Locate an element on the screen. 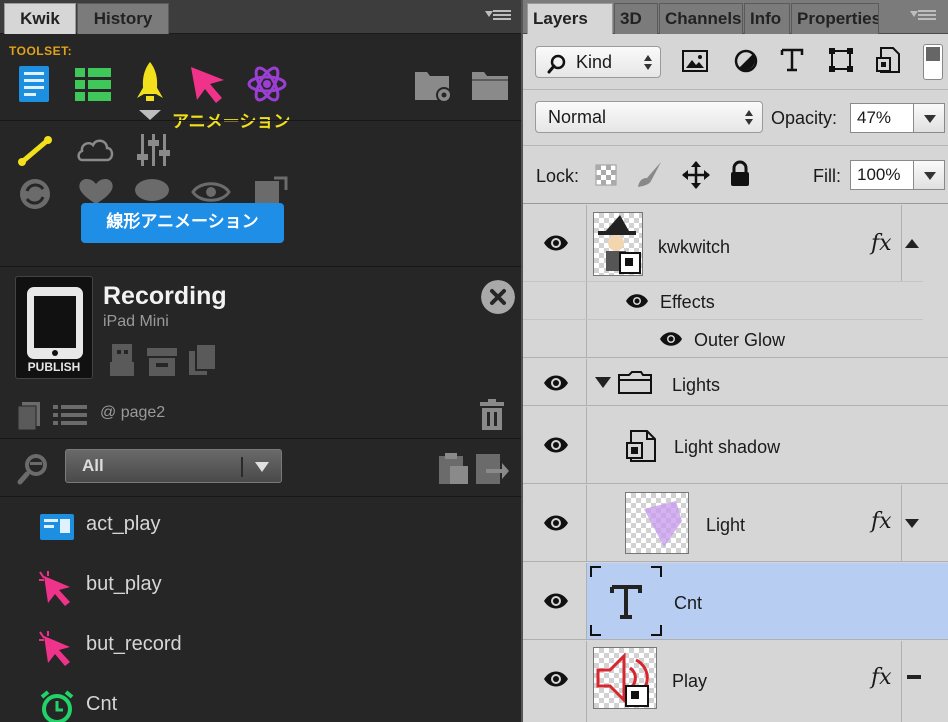 Image resolution: width=948 pixels, height=722 pixels. layer-row: Light shadow is located at coordinates (735, 445).